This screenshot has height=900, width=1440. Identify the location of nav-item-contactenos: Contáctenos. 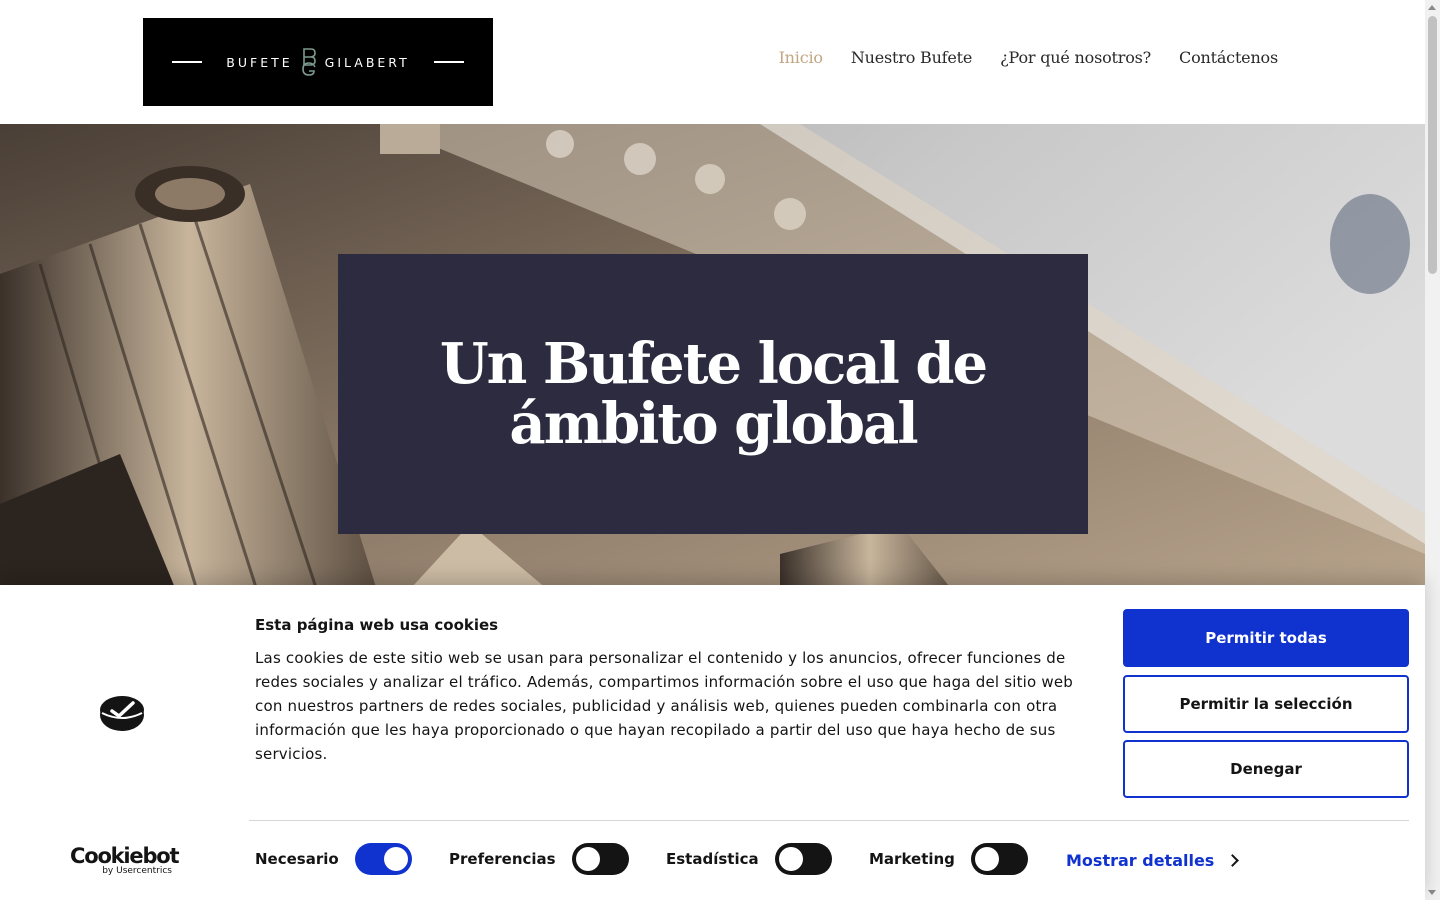
(1228, 57).